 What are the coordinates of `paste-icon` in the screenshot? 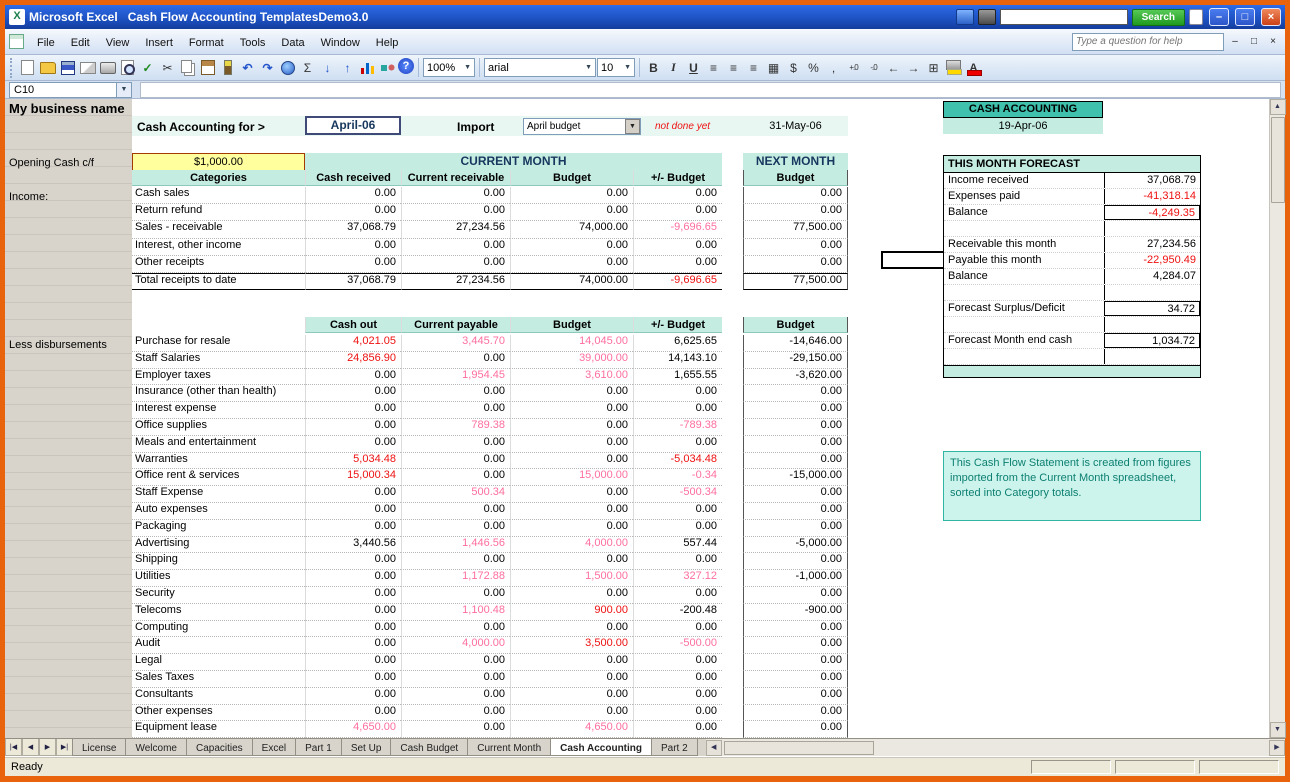 It's located at (207, 67).